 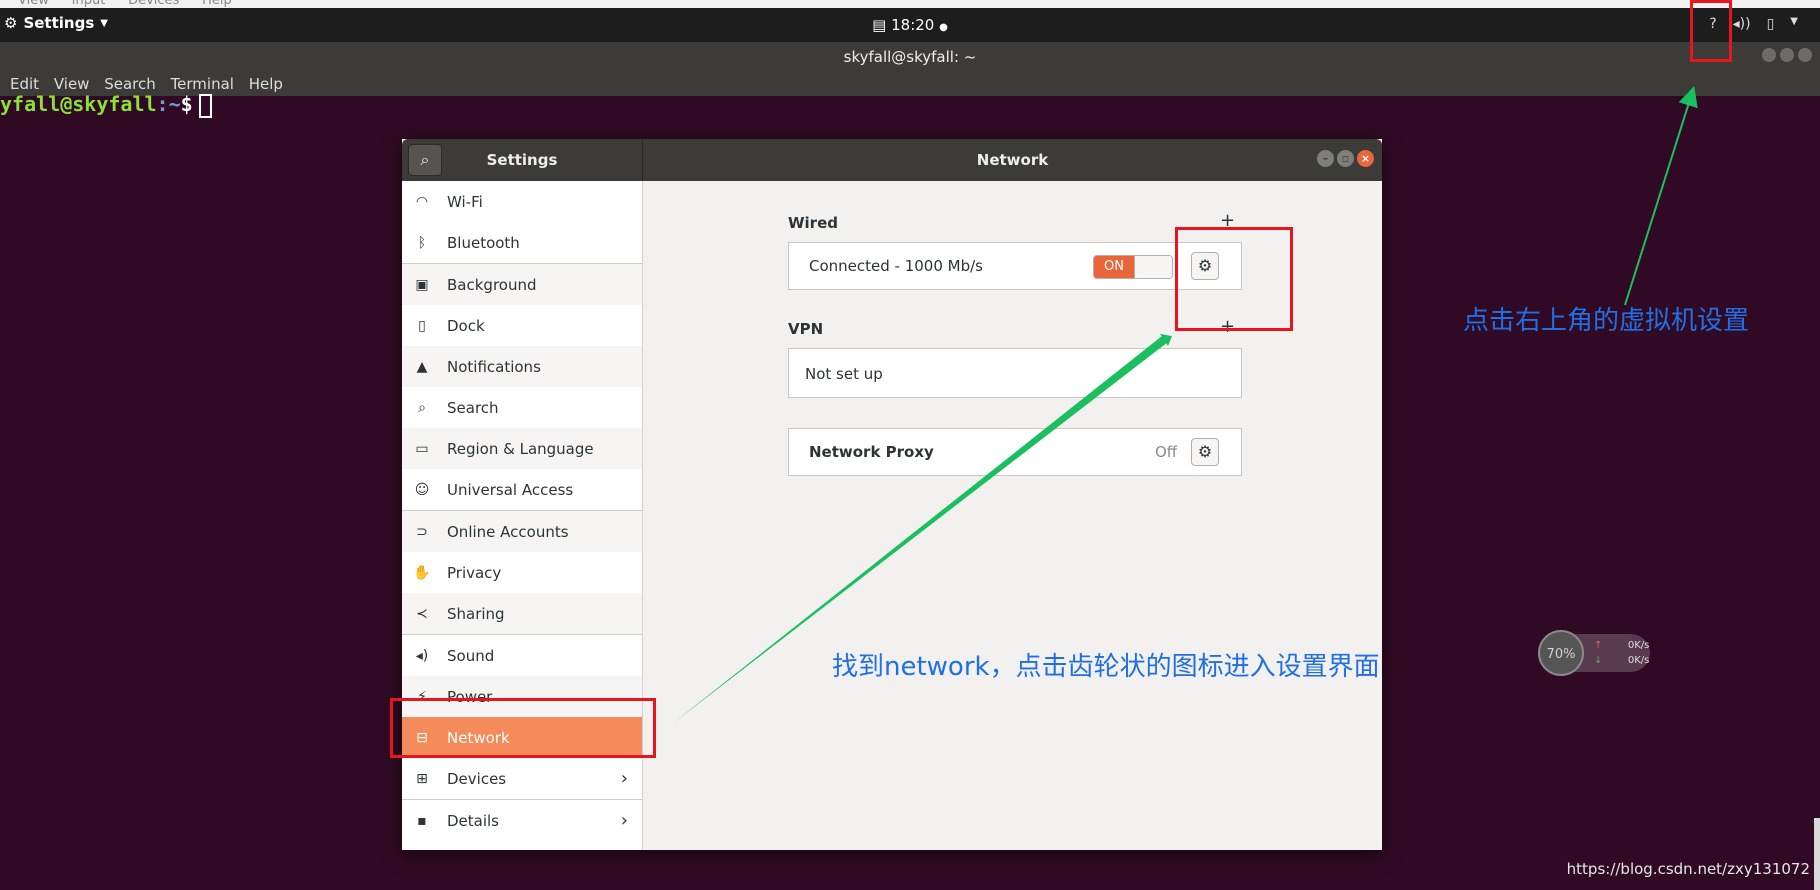 I want to click on watermark: https://blog.csdn.net/zxy131072, so click(x=1688, y=869).